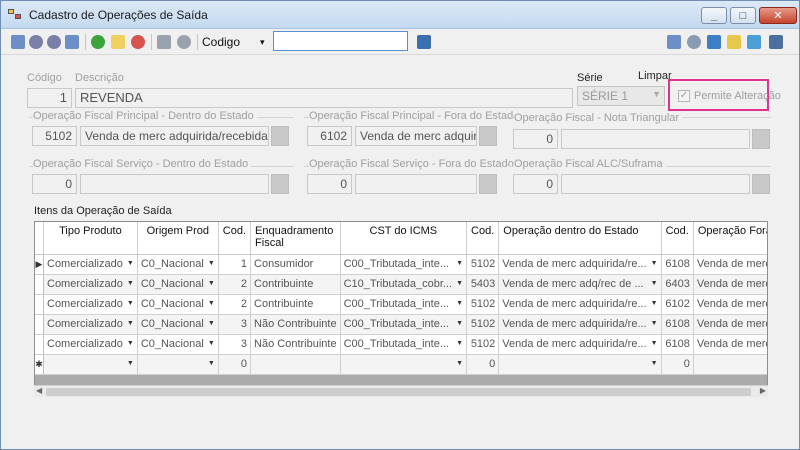  I want to click on column-header: Operação dentro do Estado, so click(580, 238).